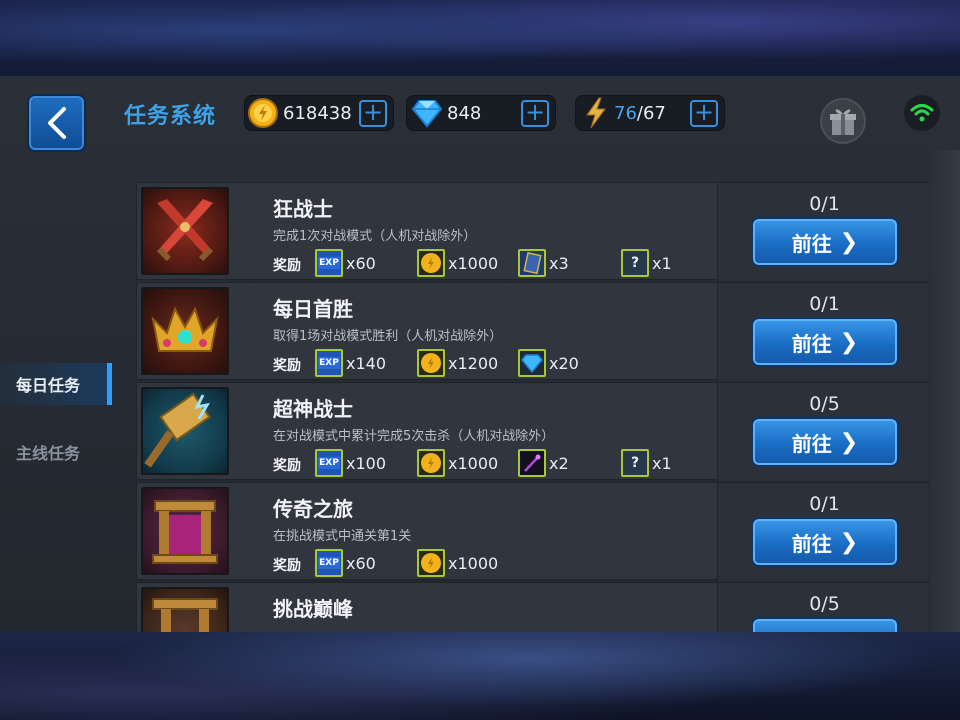 The width and height of the screenshot is (960, 720). I want to click on card-icon, so click(532, 263).